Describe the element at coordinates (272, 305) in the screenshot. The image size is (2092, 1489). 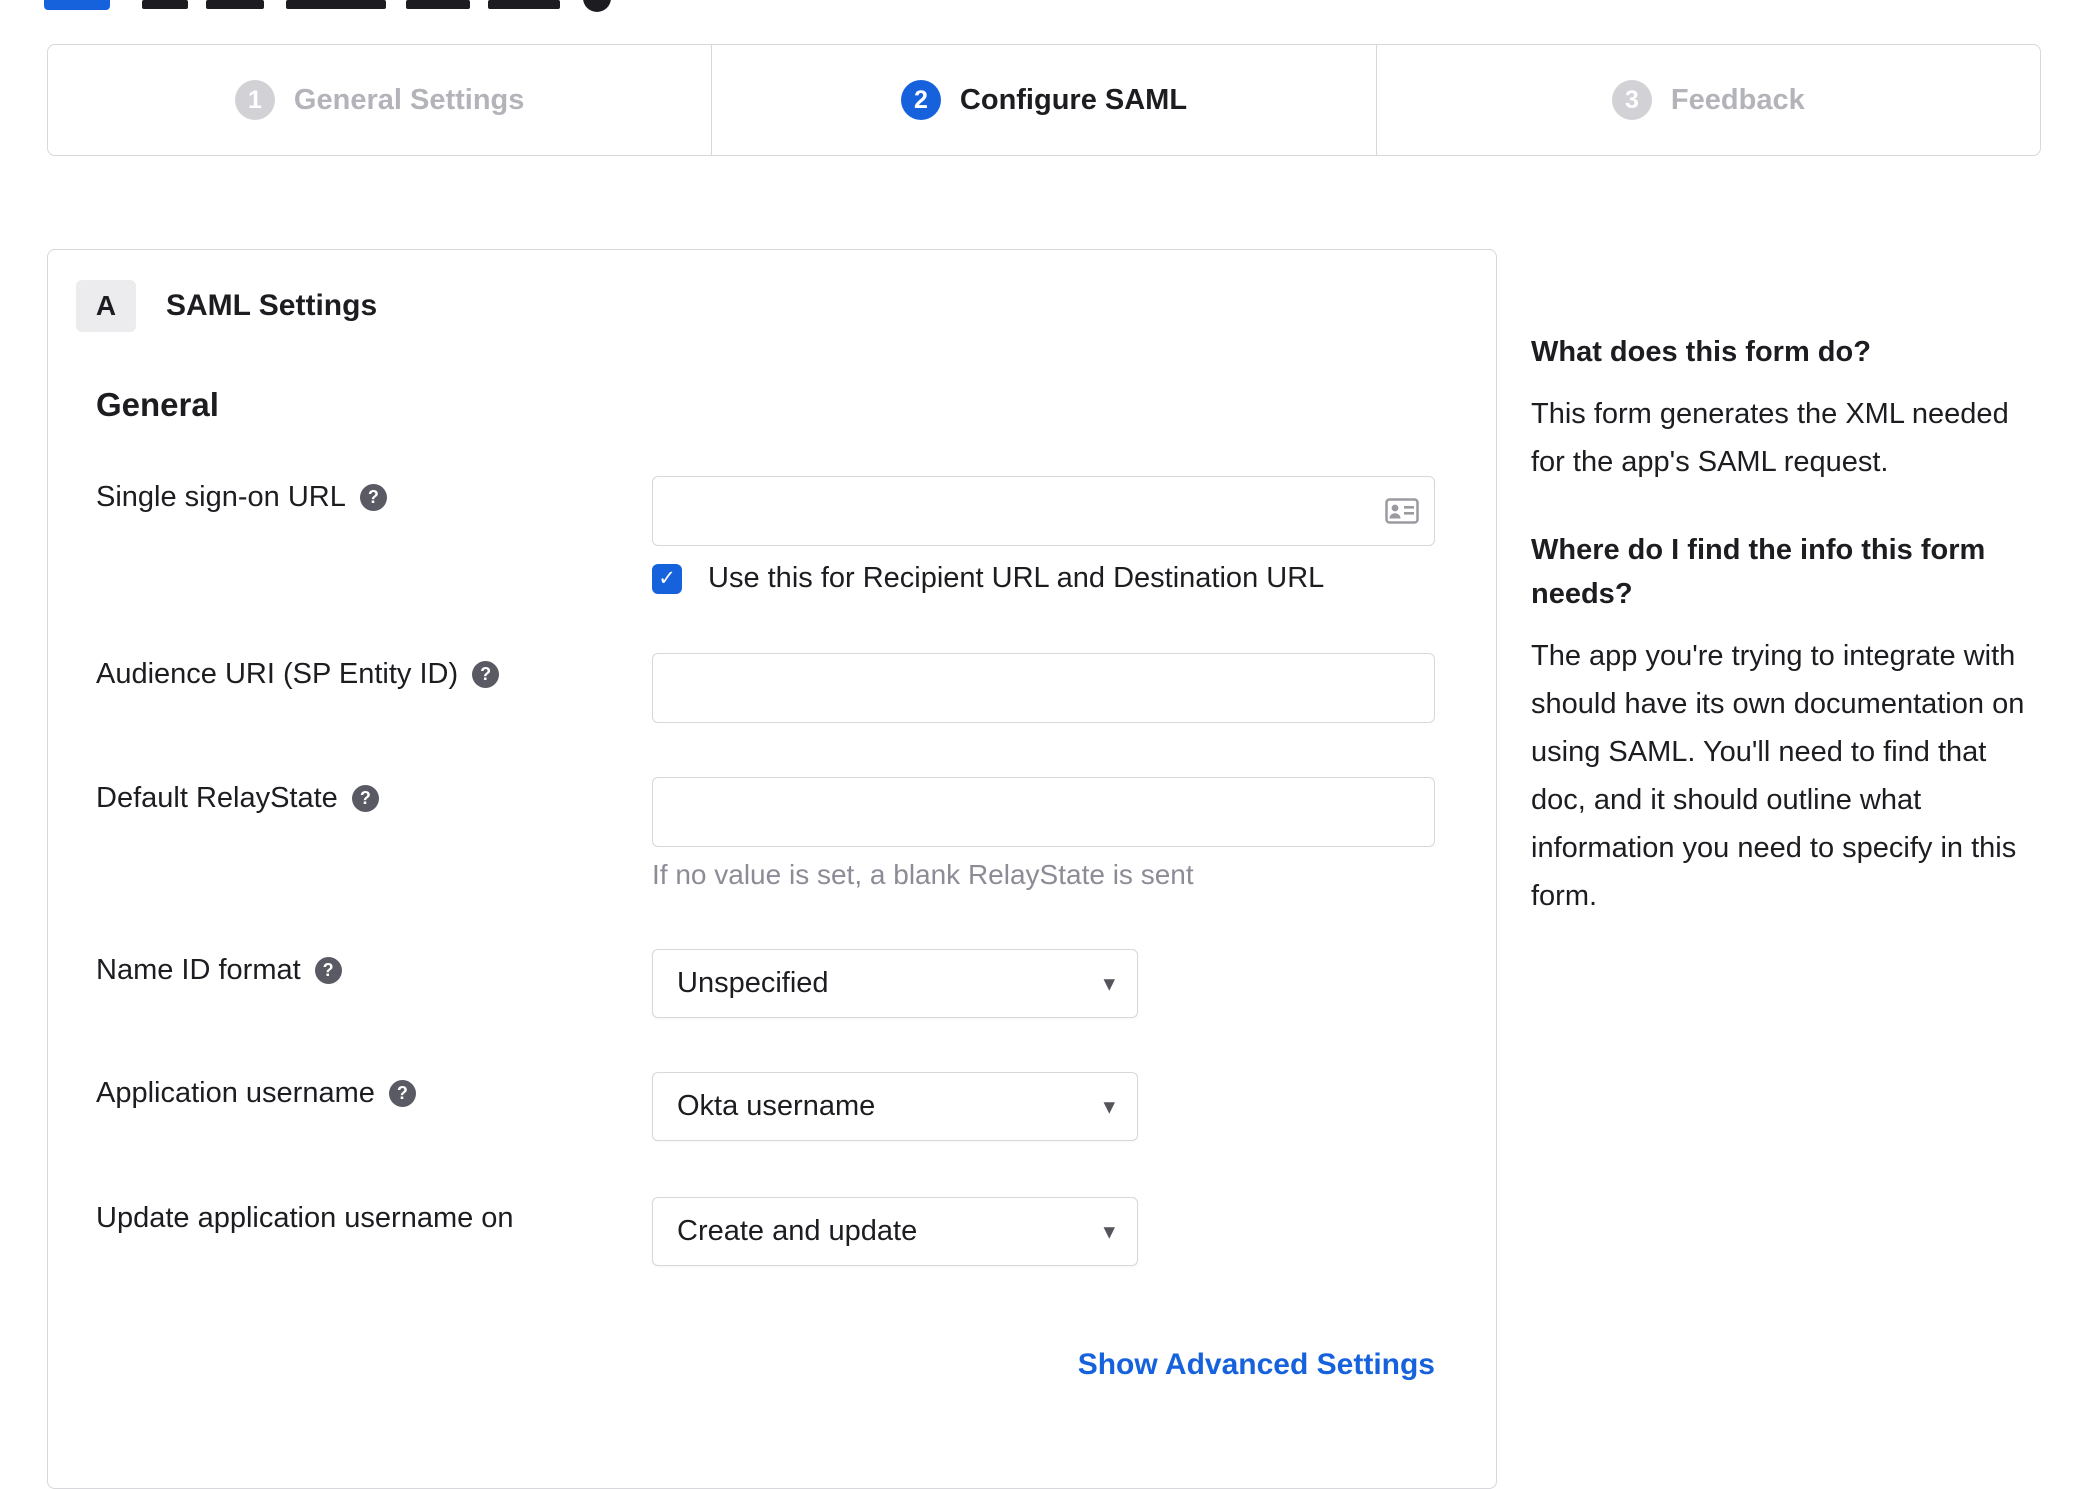
I see `card-title: SAML Settings` at that location.